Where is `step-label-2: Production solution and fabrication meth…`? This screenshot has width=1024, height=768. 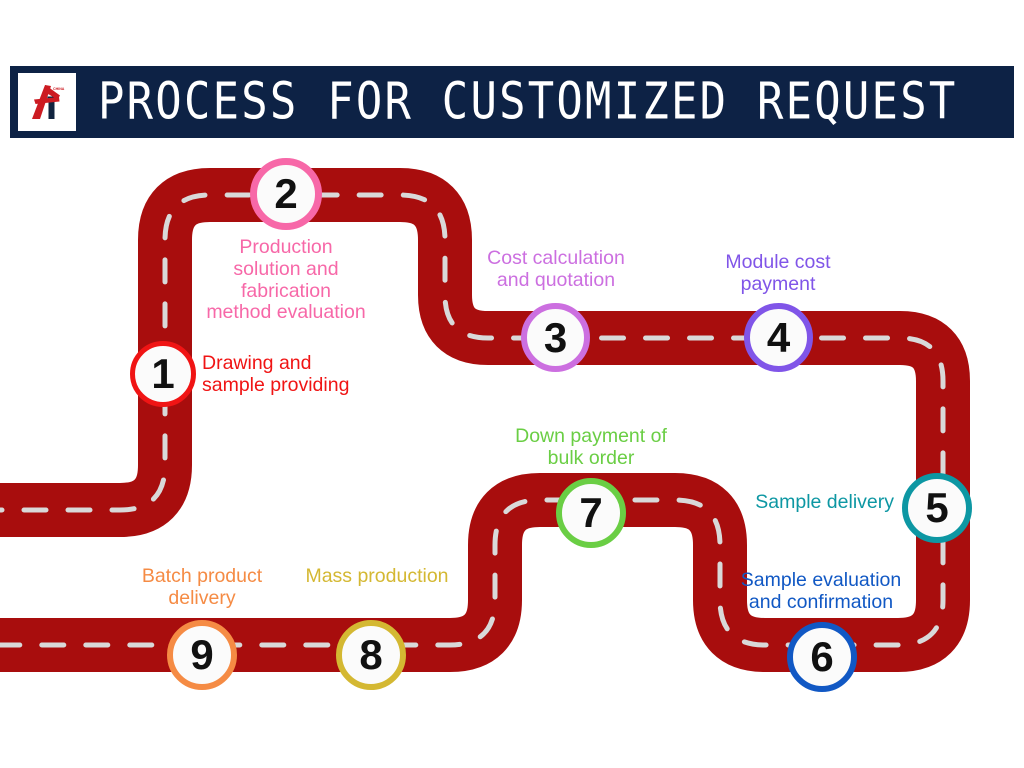 step-label-2: Production solution and fabrication meth… is located at coordinates (286, 280).